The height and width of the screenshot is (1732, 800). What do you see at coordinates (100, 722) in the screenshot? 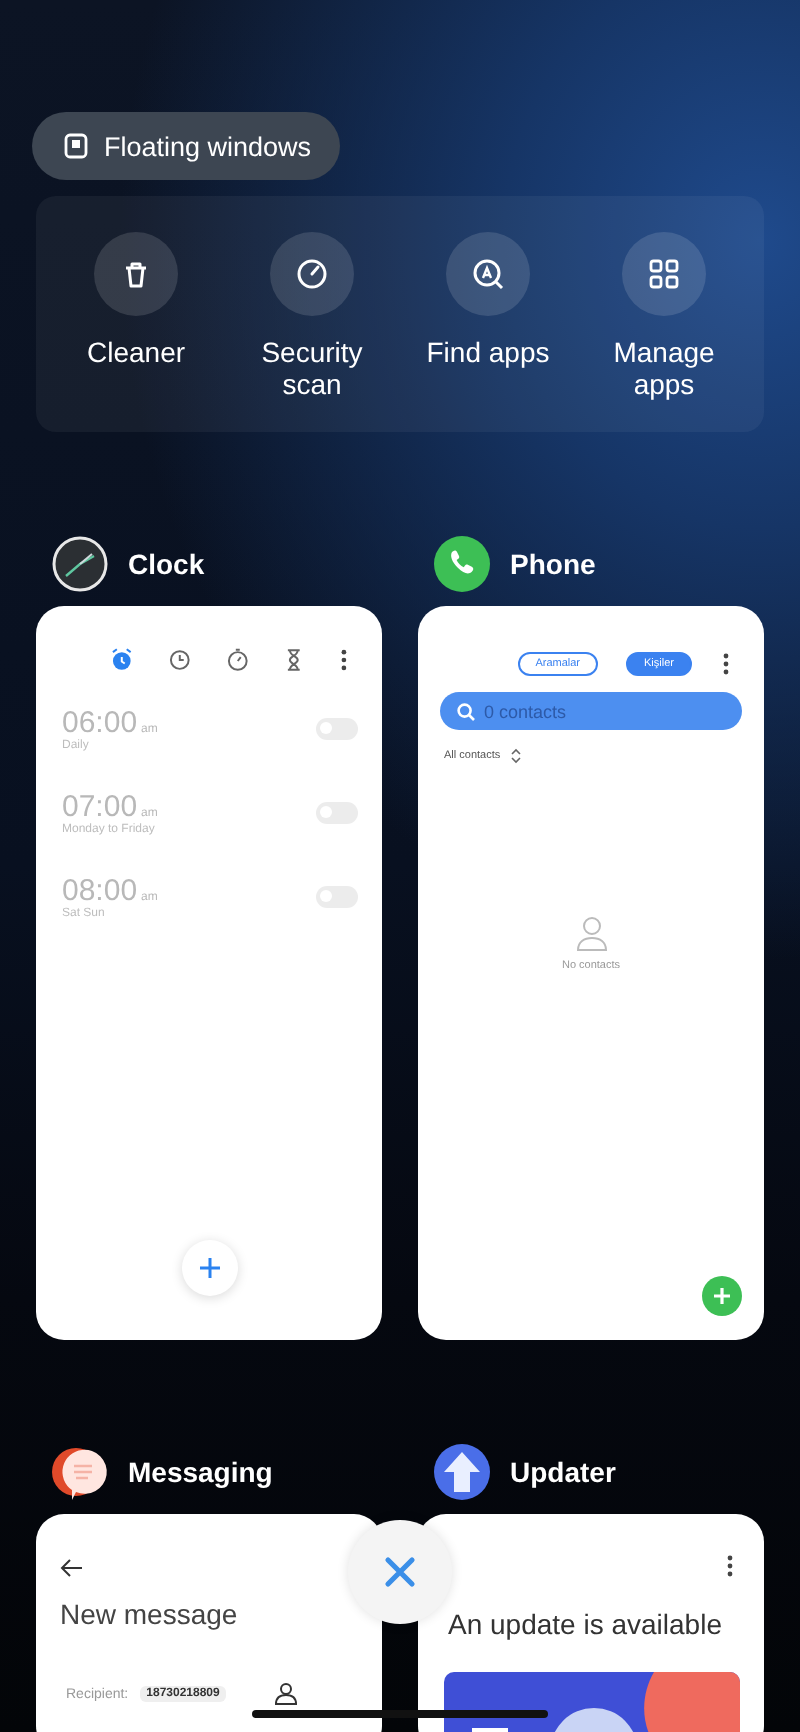
I see `alarm-time: 06:00` at bounding box center [100, 722].